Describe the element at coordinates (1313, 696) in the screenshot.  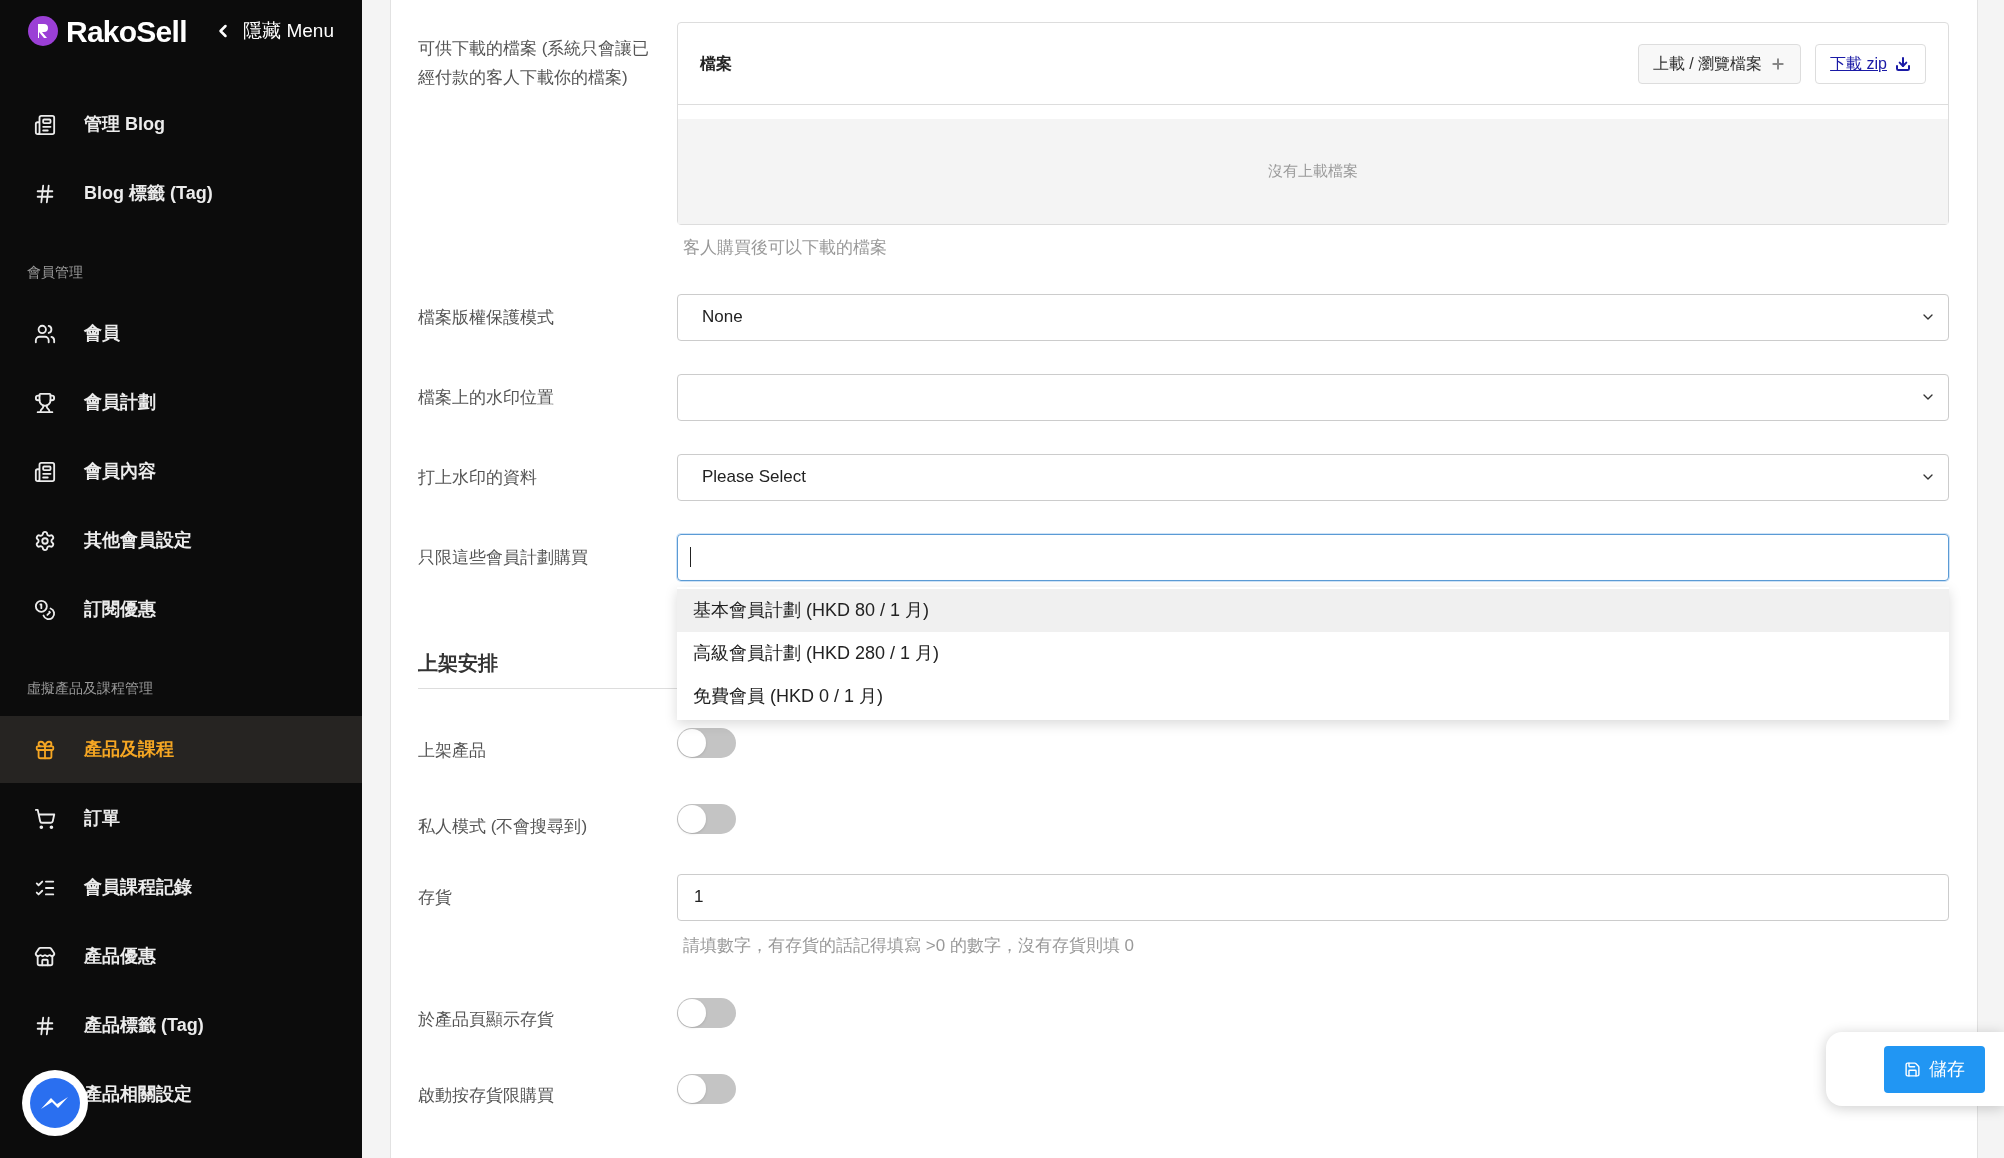
I see `dropdown-option: 免費會員 (HKD 0 / 1 月)` at that location.